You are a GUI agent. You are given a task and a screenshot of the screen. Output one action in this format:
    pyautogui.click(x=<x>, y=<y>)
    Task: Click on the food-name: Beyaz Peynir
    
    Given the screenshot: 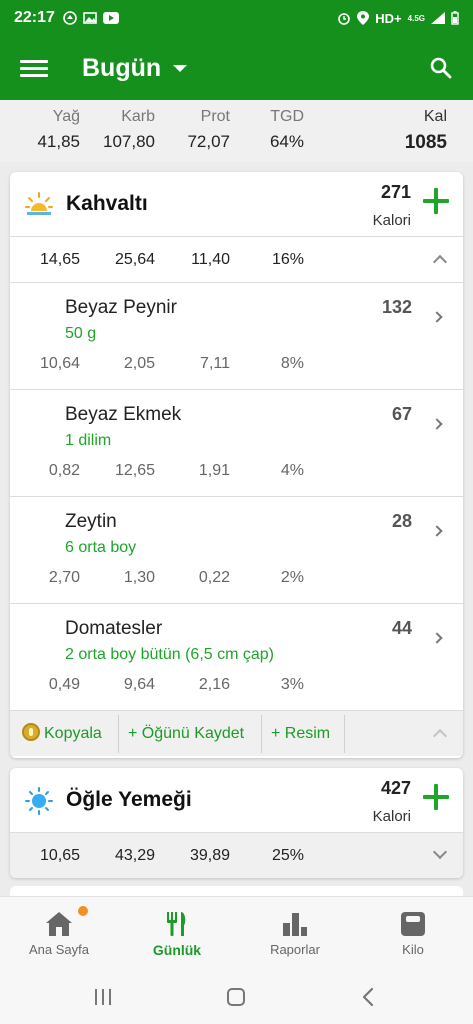 What is the action you would take?
    pyautogui.click(x=121, y=307)
    